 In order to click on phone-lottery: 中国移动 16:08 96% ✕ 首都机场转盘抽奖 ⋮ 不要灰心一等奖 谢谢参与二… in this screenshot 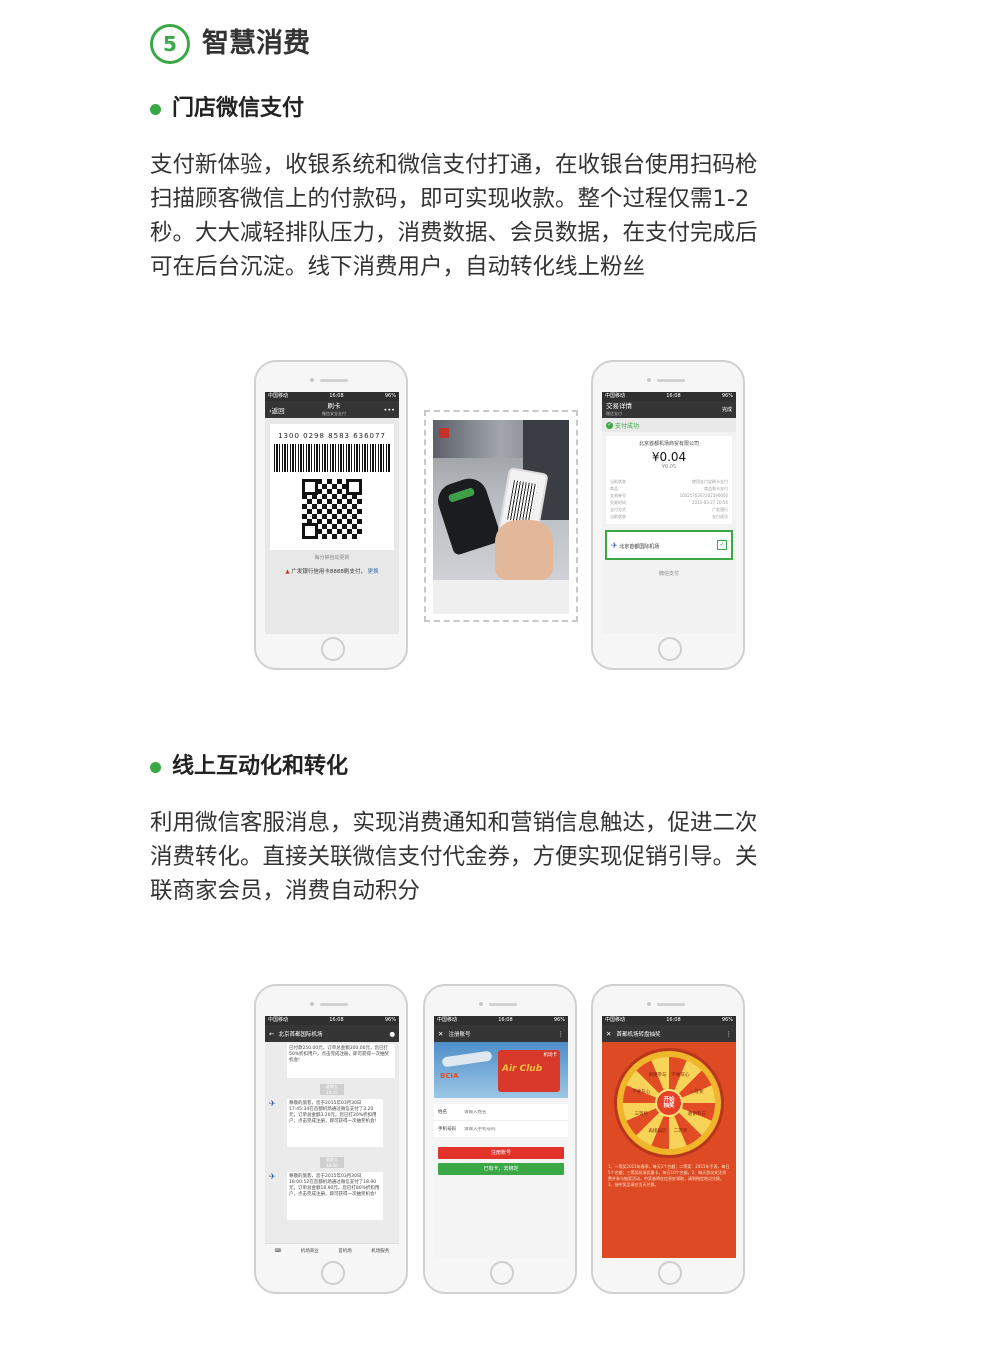, I will do `click(668, 1139)`.